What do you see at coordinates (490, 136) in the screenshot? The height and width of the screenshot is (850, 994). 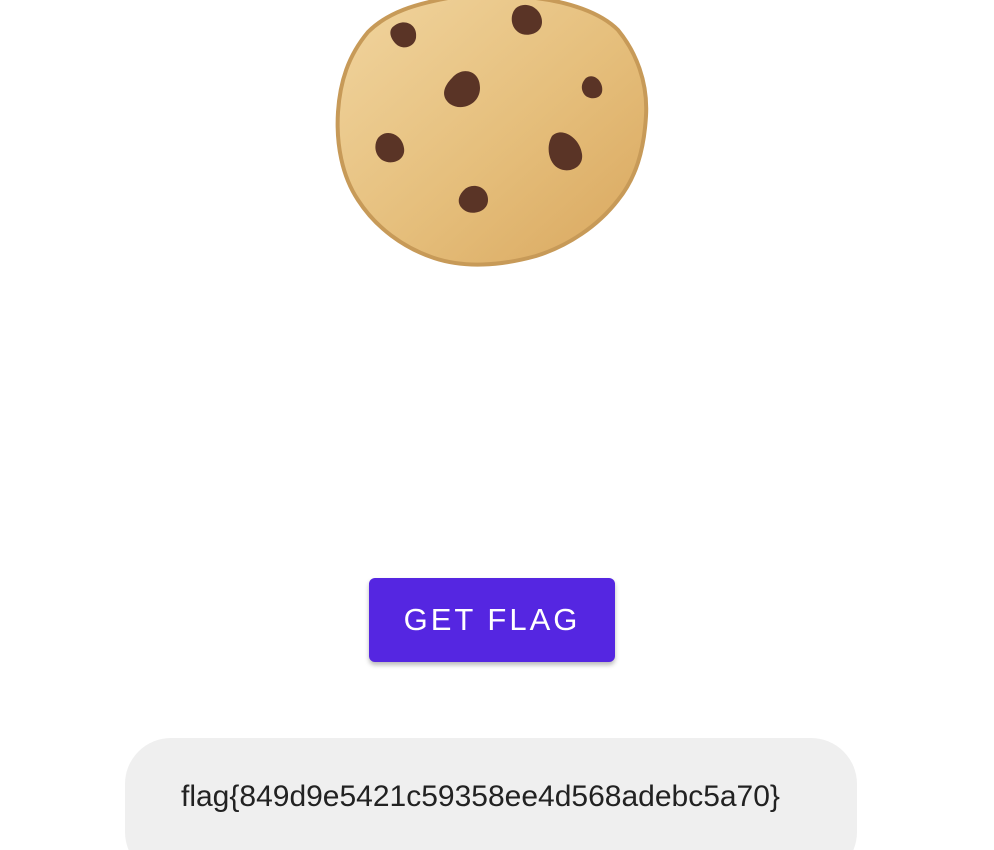 I see `cookie-icon` at bounding box center [490, 136].